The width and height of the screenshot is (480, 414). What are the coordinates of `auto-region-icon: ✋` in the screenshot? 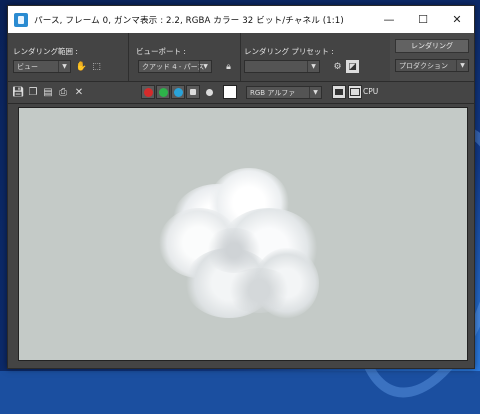 It's located at (81, 66).